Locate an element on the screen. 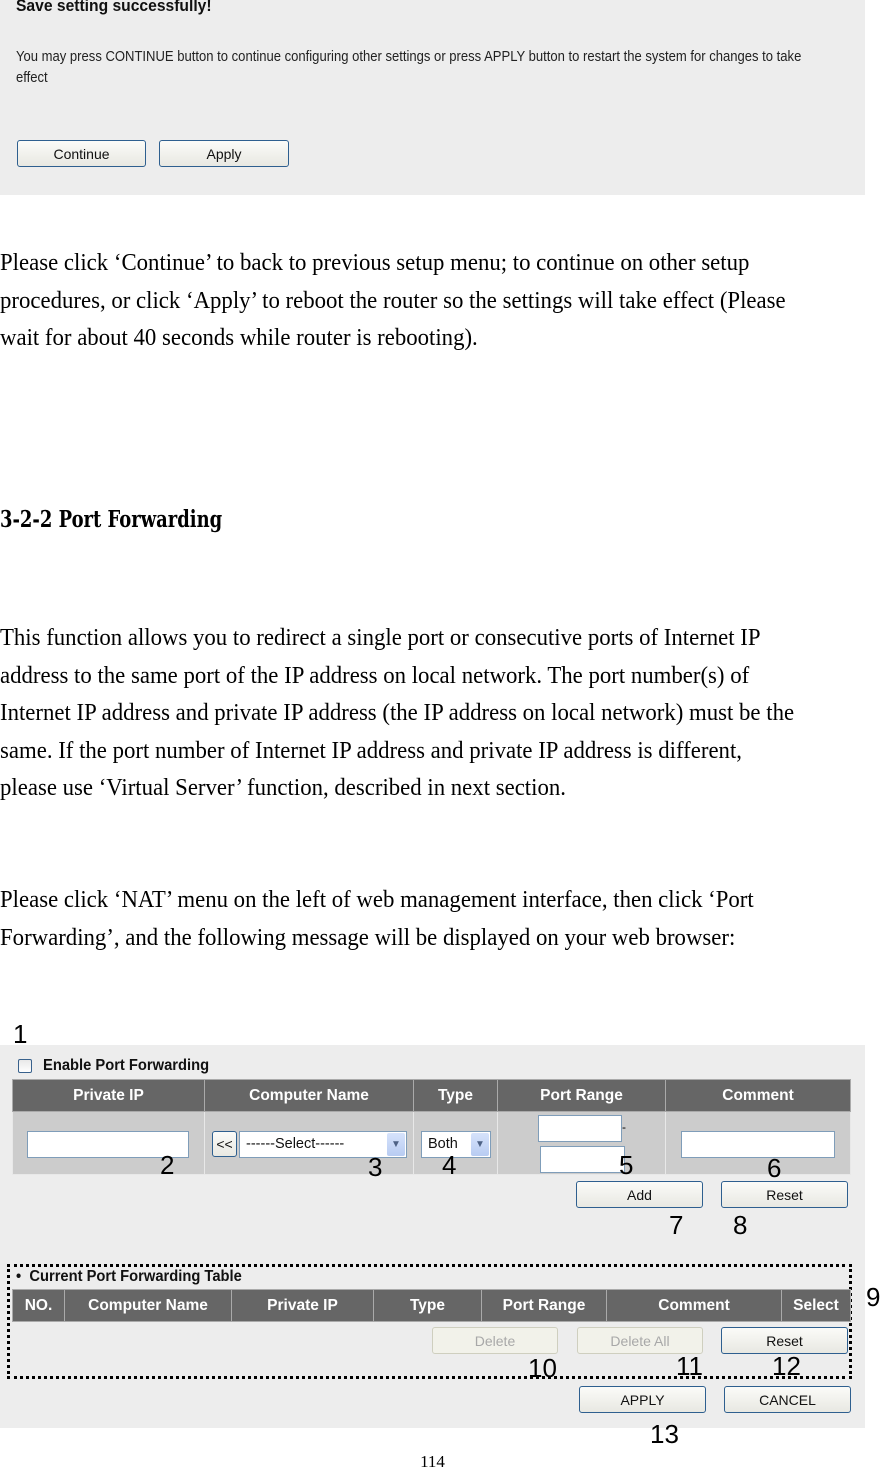 The width and height of the screenshot is (882, 1472). delete-button: Delete is located at coordinates (495, 1340).